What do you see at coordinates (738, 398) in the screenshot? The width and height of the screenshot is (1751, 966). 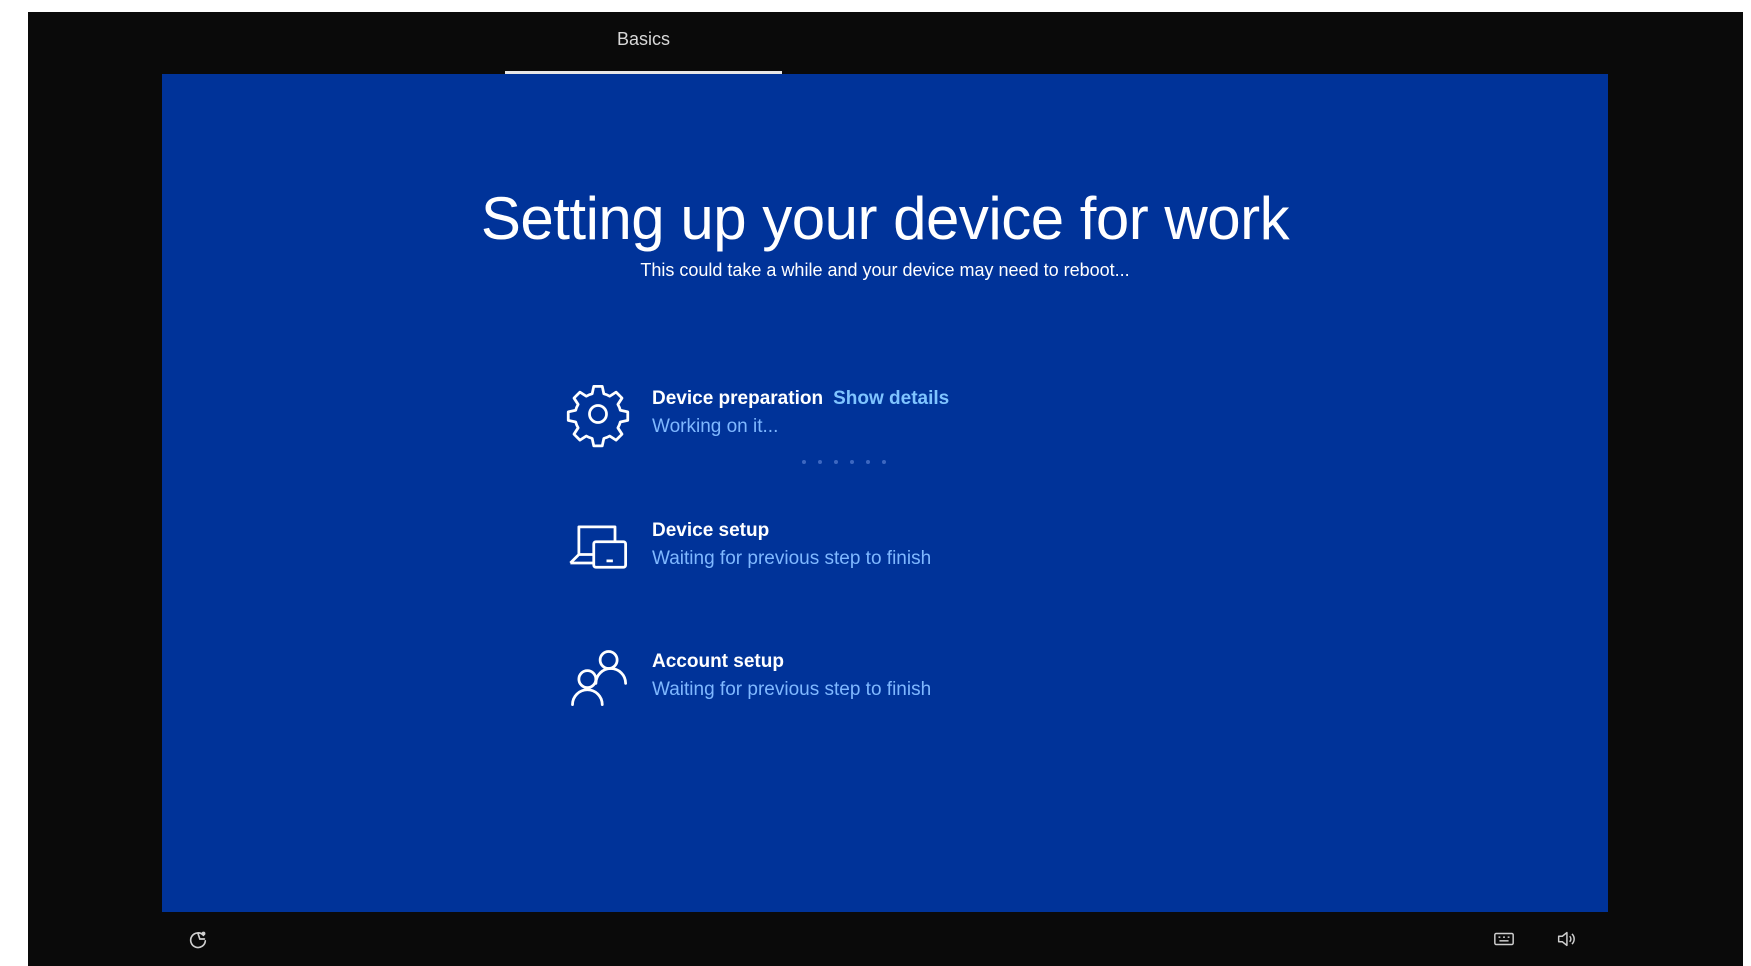 I see `step-label: Device preparation` at bounding box center [738, 398].